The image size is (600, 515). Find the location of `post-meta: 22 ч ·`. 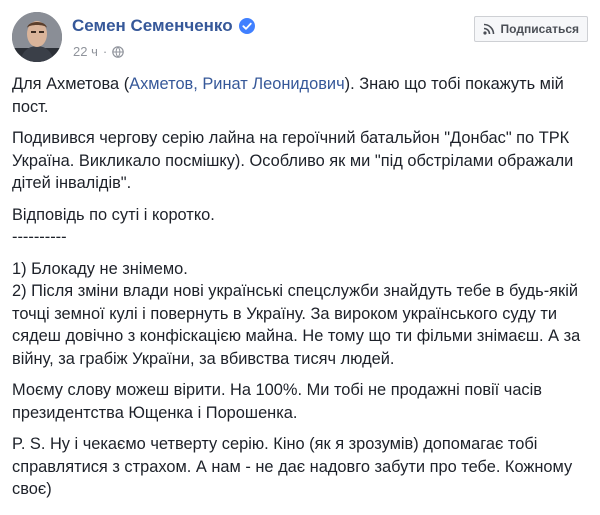

post-meta: 22 ч · is located at coordinates (99, 51).